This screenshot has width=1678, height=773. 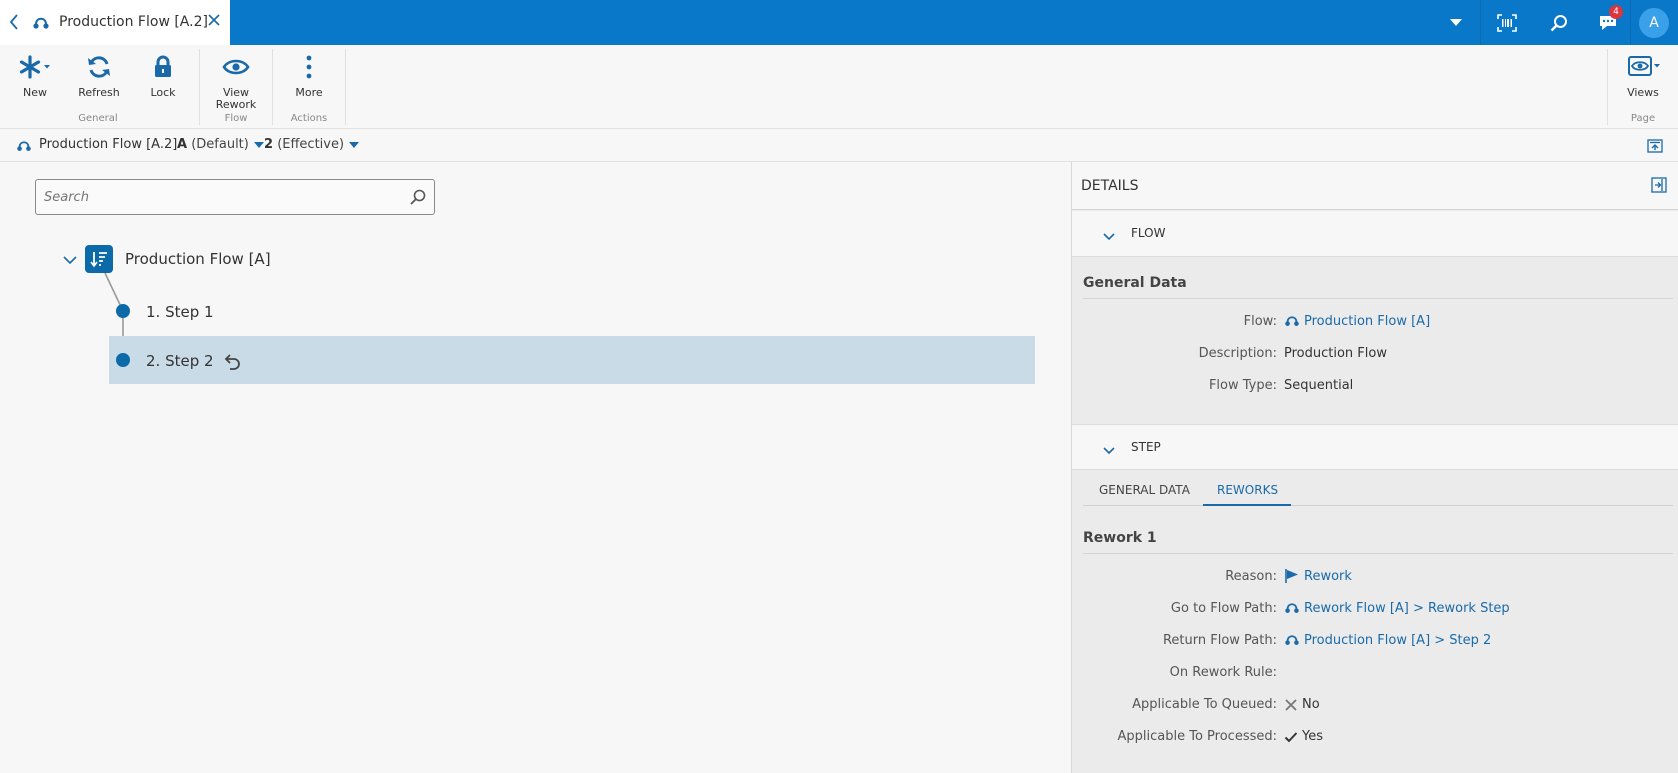 I want to click on active-tab-underline, so click(x=1247, y=505).